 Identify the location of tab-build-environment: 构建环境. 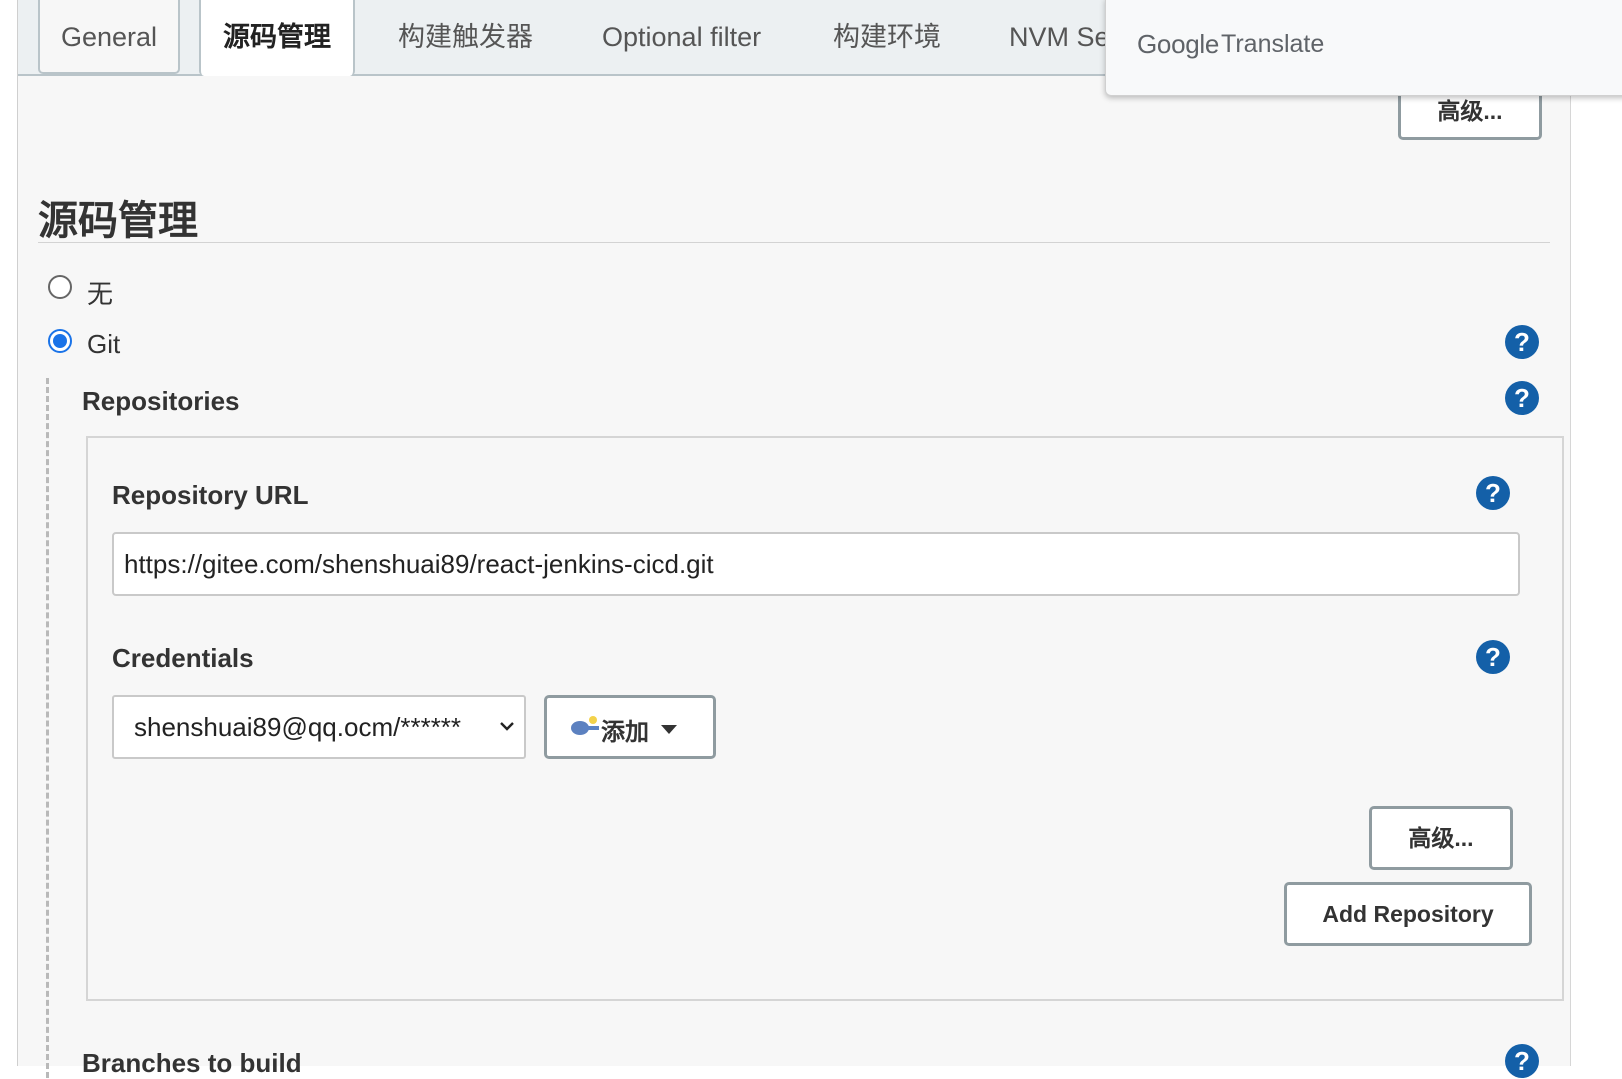
(887, 37).